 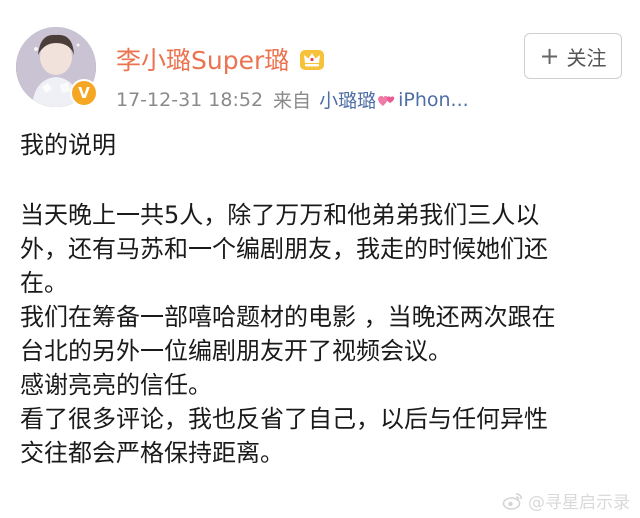 I want to click on post-text-line: 台北的另外一位编剧朋友开了视频会议。, so click(x=236, y=351).